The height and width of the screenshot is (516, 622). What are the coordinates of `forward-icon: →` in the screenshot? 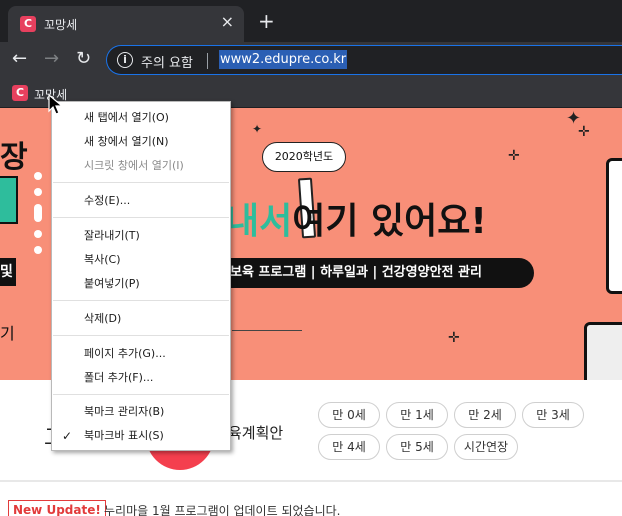 It's located at (51, 58).